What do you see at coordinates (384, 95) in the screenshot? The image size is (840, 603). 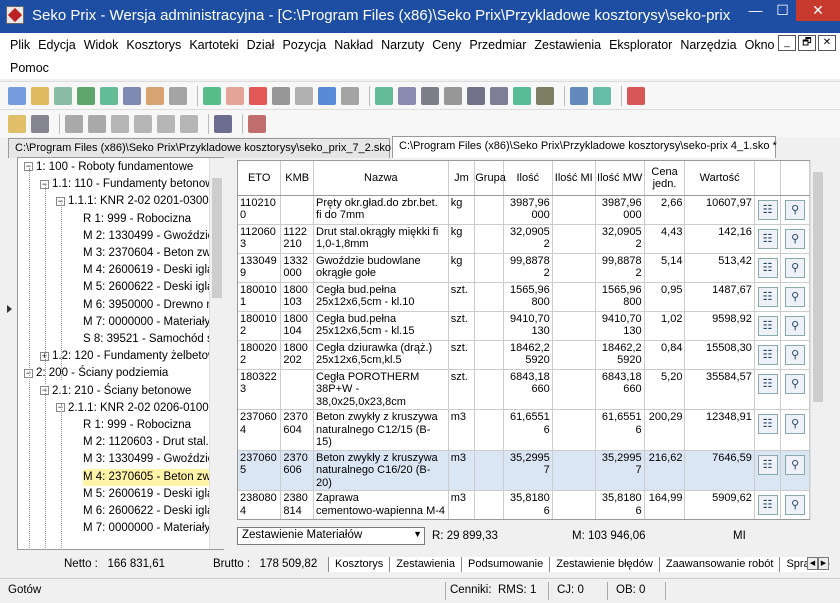 I see `book-icon` at bounding box center [384, 95].